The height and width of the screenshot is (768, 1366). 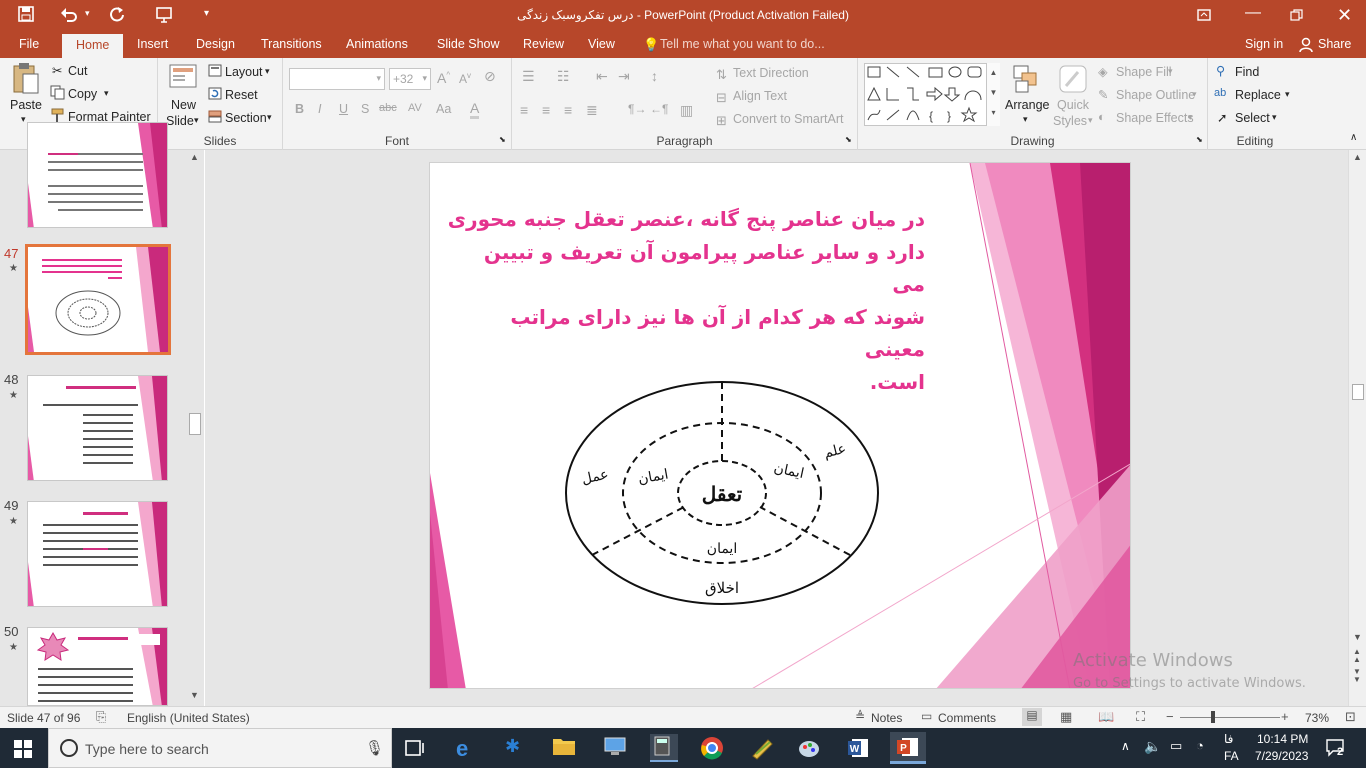 I want to click on taskbar-search-box: Type here to search 🎙, so click(x=220, y=748).